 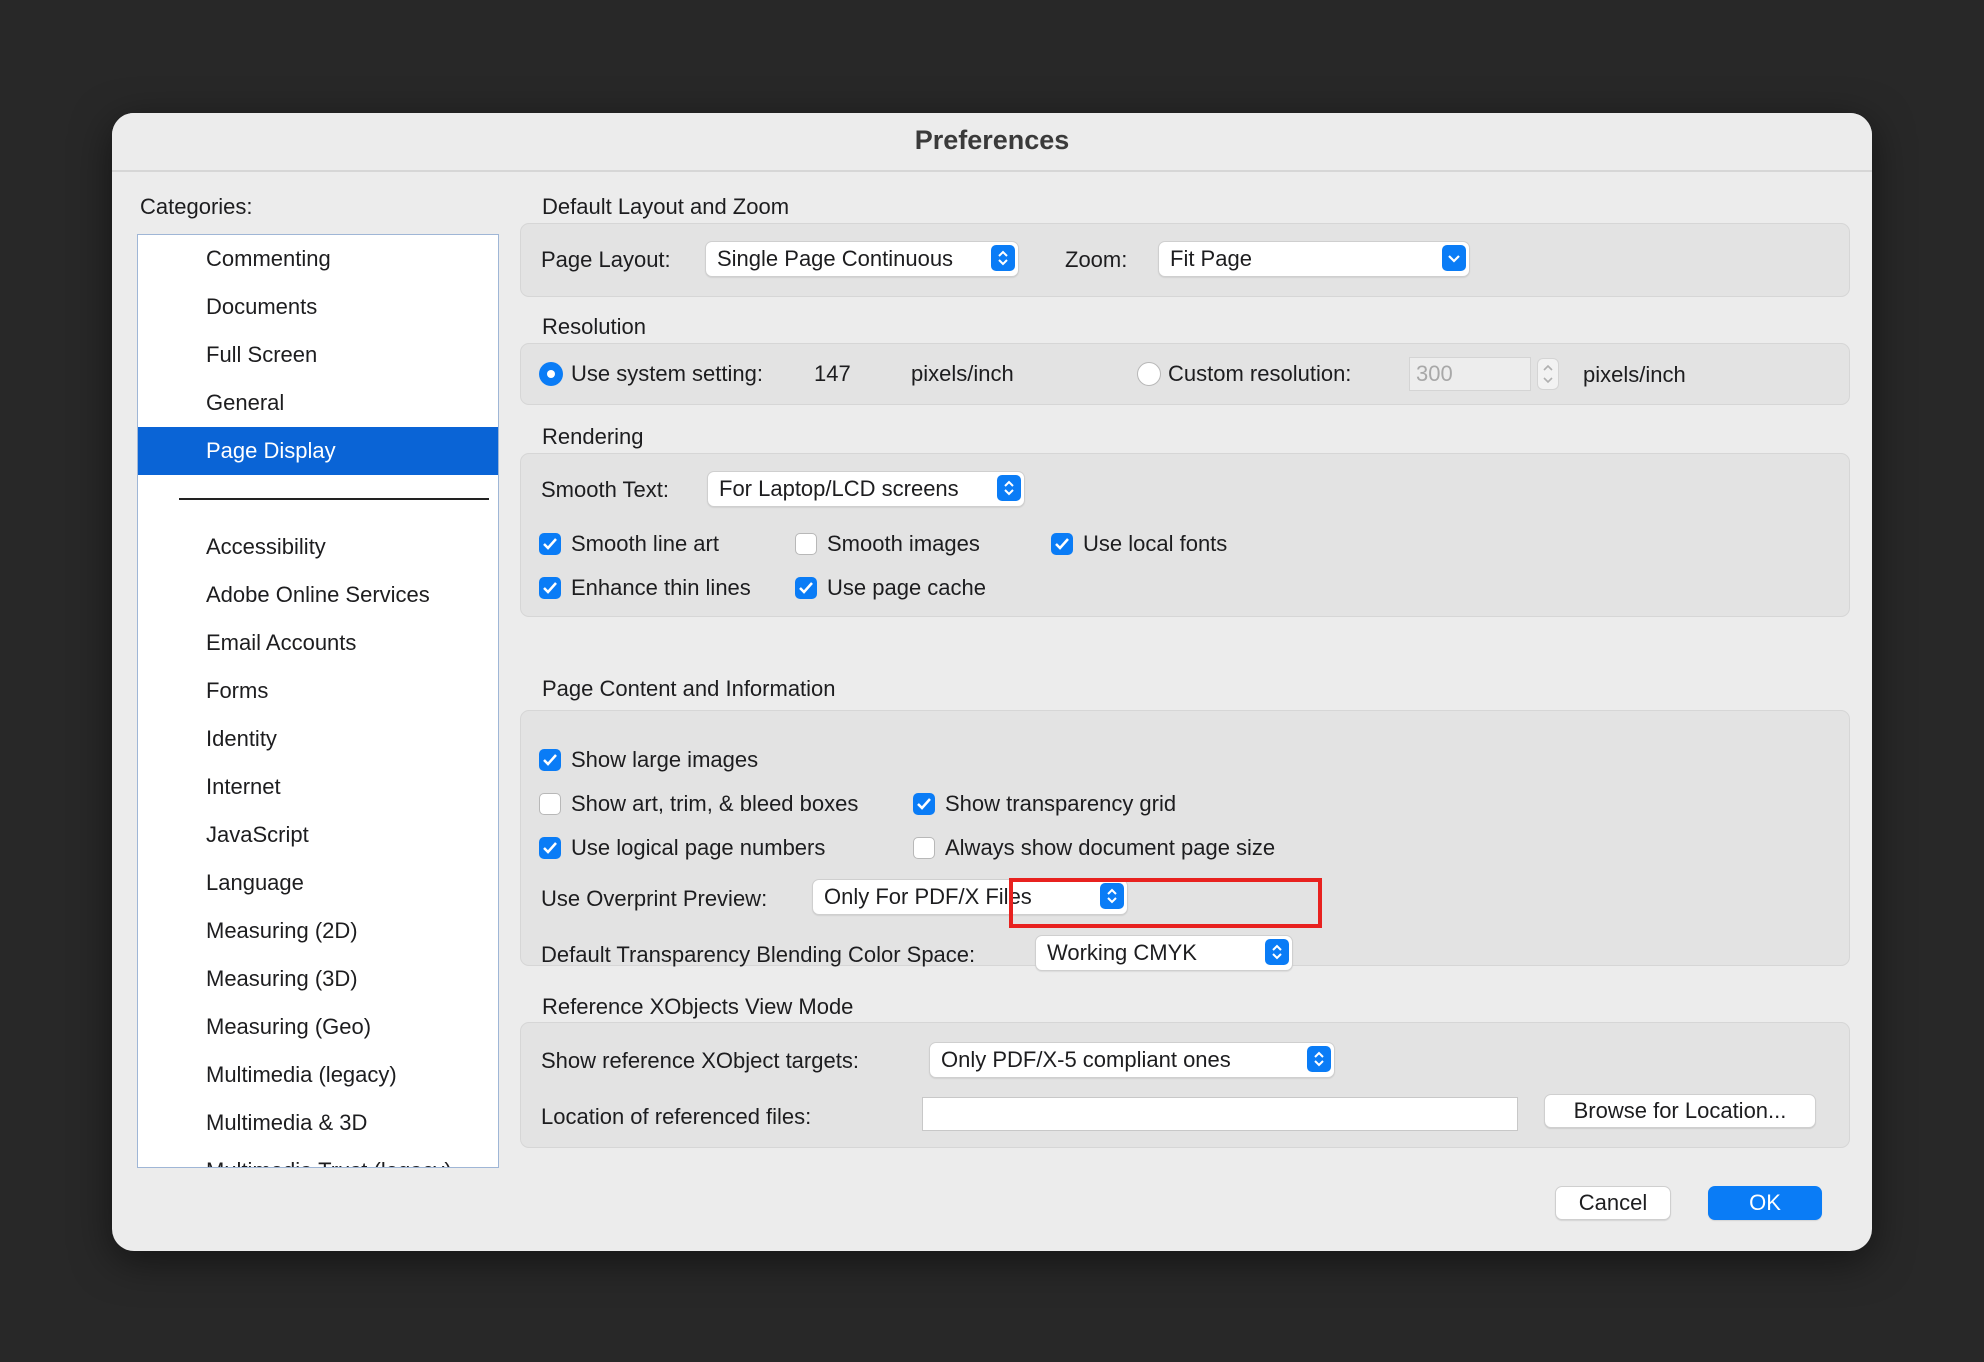 I want to click on use-page-cache-checkbox, so click(x=806, y=588).